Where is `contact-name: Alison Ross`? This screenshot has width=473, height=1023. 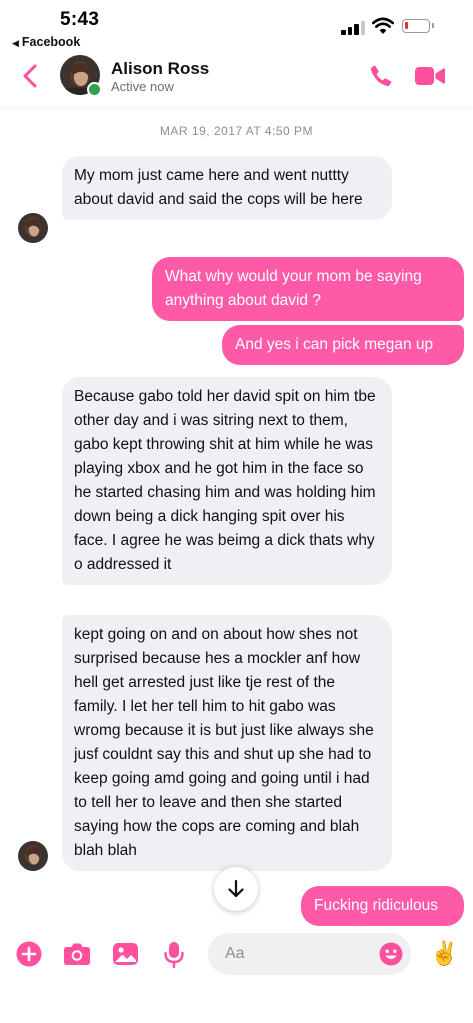 contact-name: Alison Ross is located at coordinates (160, 69).